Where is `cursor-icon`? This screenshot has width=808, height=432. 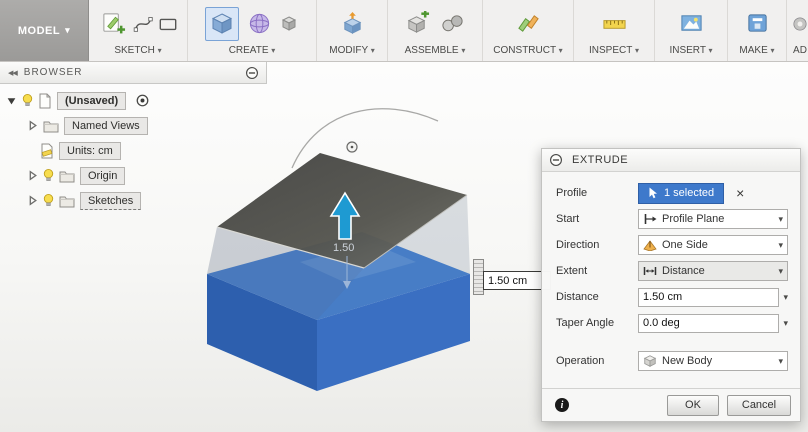 cursor-icon is located at coordinates (653, 193).